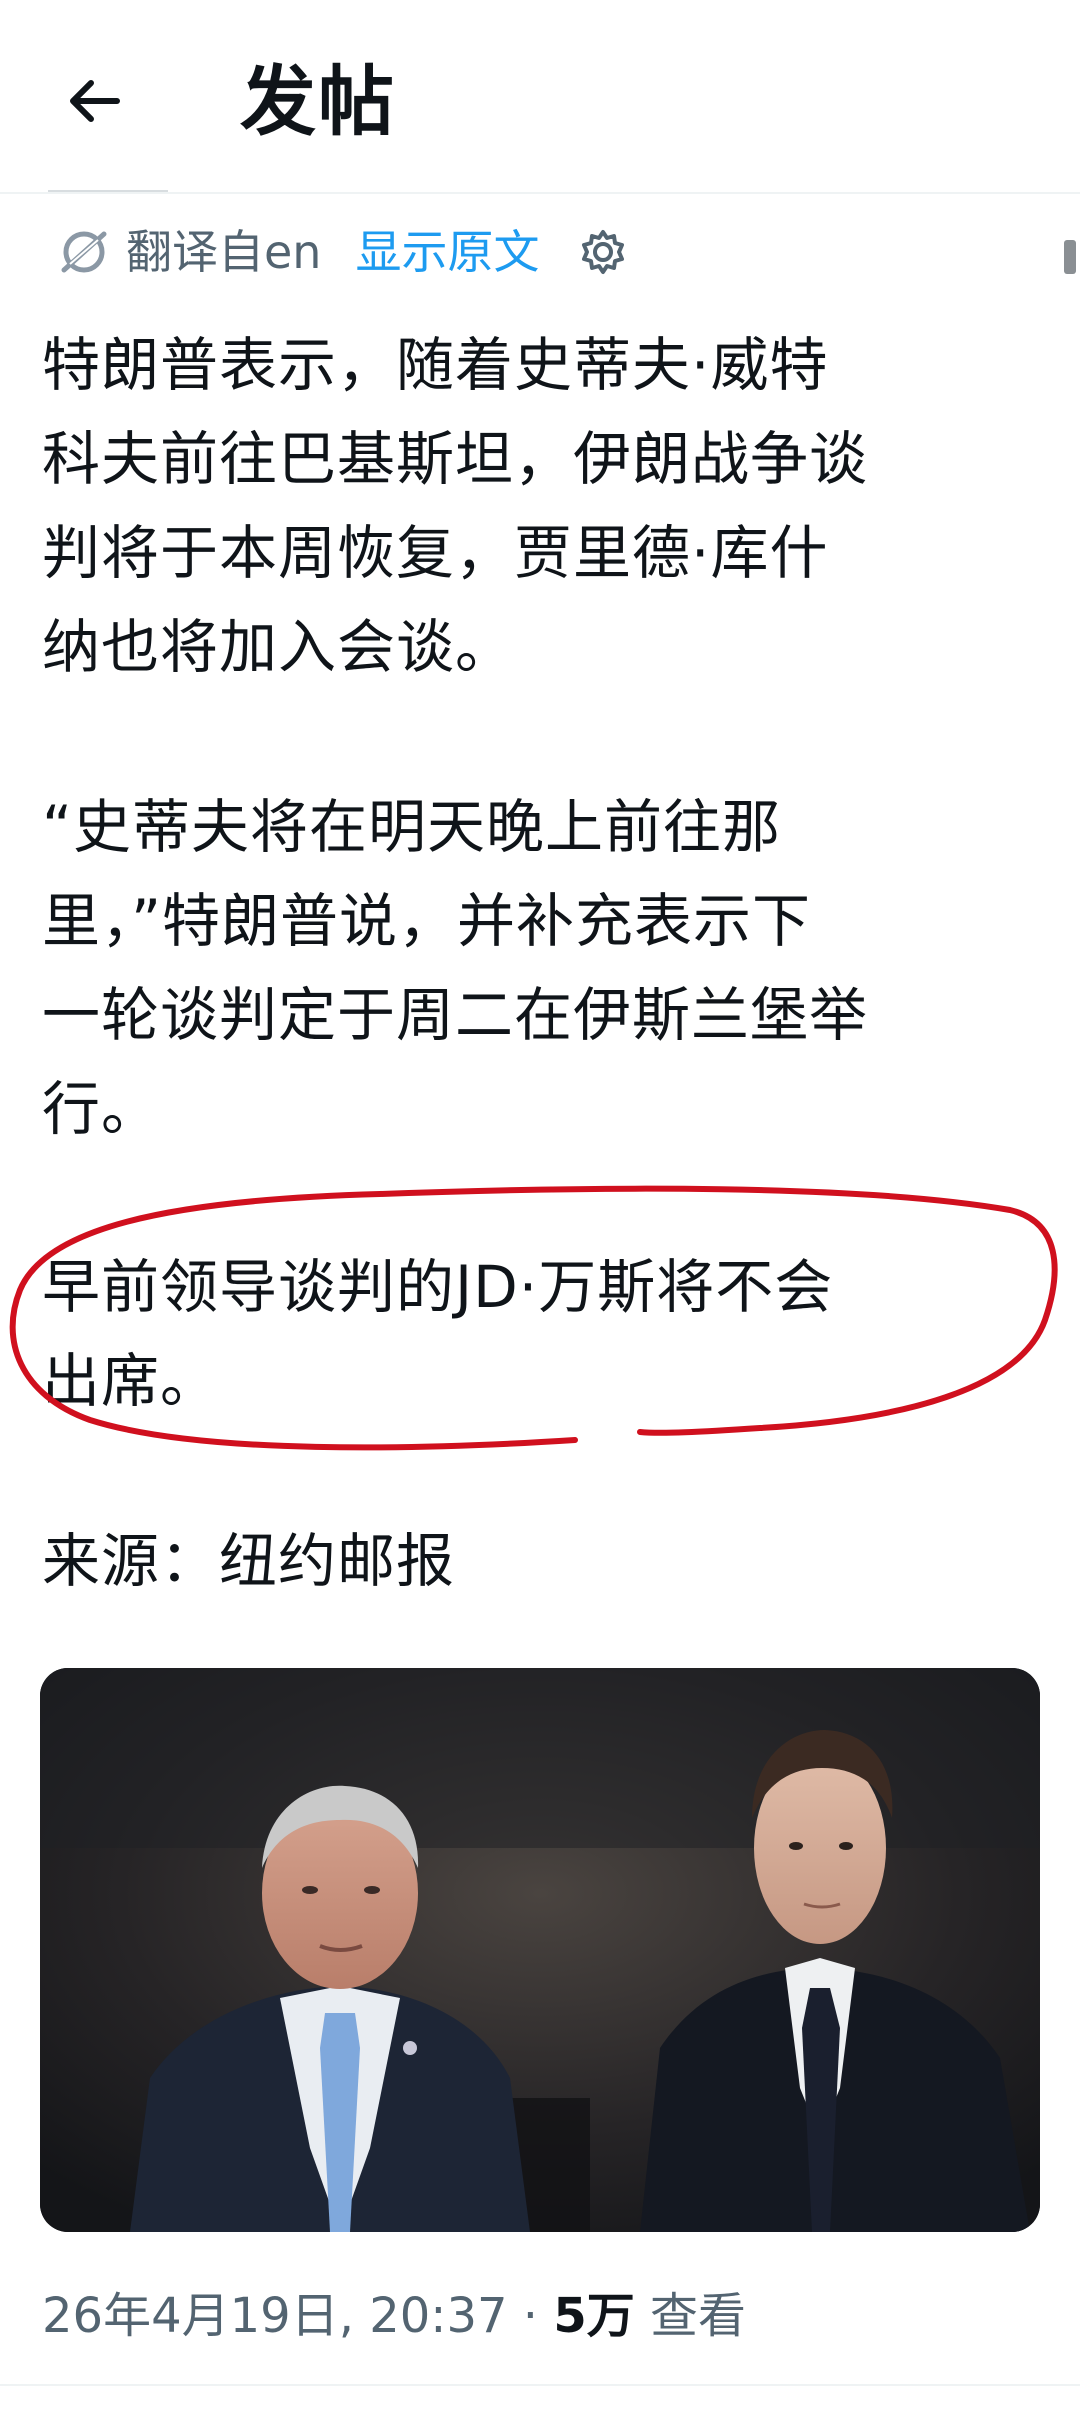 The image size is (1080, 2416). What do you see at coordinates (224, 252) in the screenshot?
I see `translated-from-label: 翻译自en` at bounding box center [224, 252].